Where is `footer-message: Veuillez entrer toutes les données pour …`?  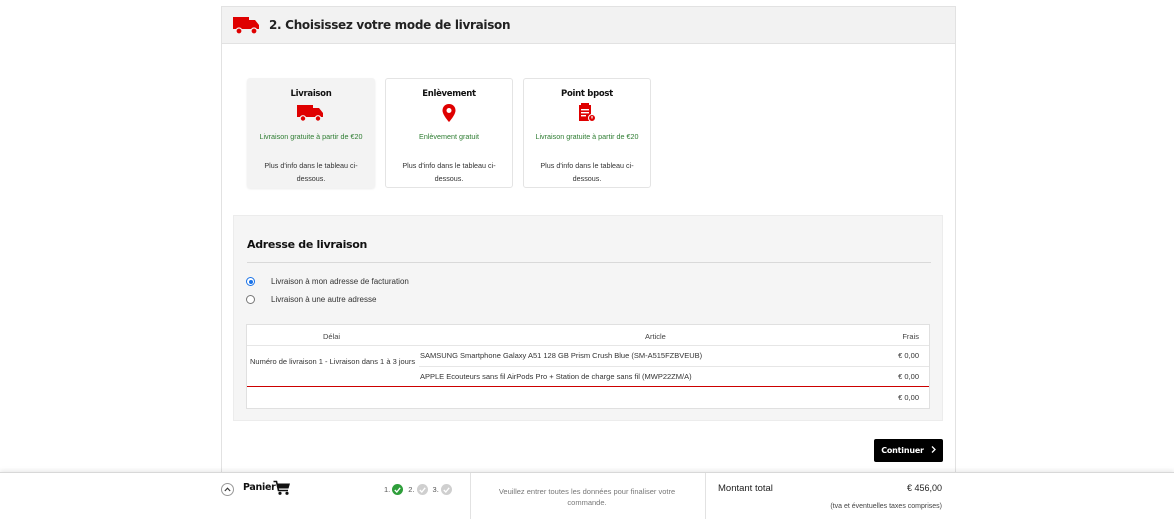 footer-message: Veuillez entrer toutes les données pour … is located at coordinates (587, 497).